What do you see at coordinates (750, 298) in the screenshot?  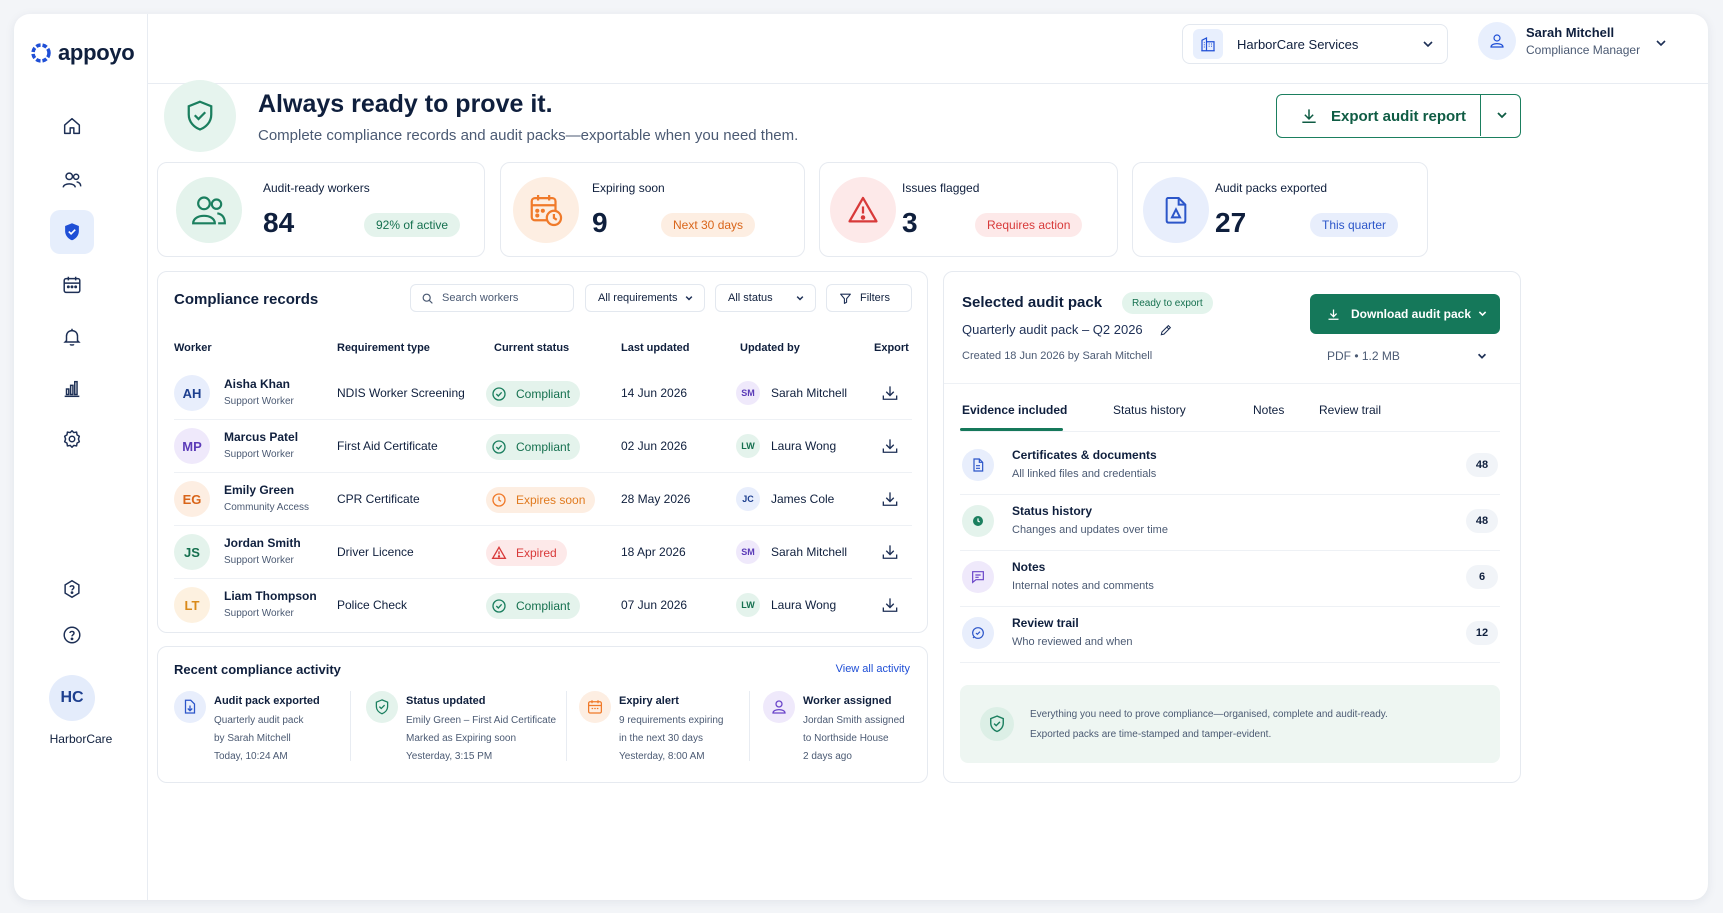 I see `status-filter-label: All status` at bounding box center [750, 298].